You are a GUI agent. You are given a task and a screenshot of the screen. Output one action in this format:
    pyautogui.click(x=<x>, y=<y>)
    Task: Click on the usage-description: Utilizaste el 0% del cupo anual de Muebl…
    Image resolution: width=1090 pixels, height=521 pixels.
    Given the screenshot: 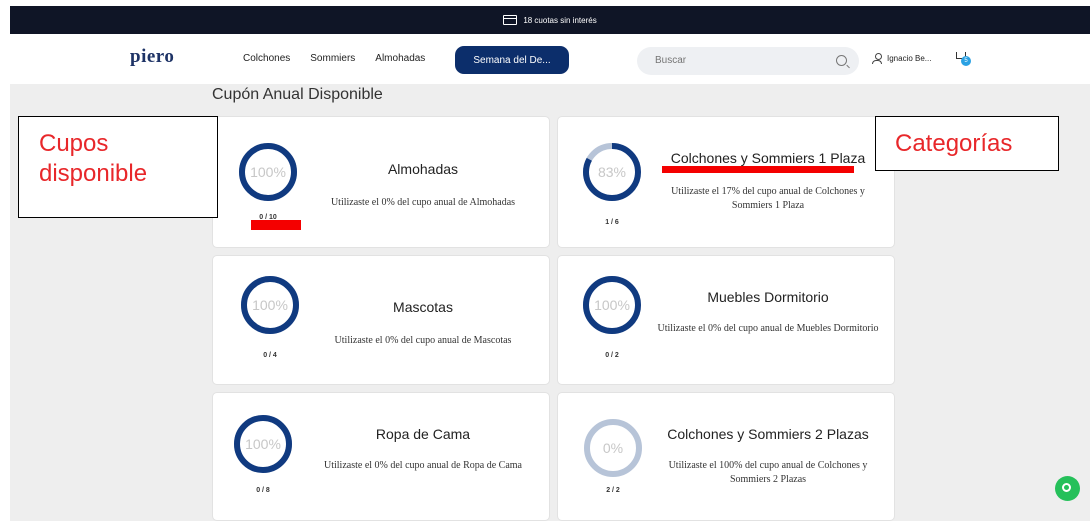 What is the action you would take?
    pyautogui.click(x=768, y=328)
    